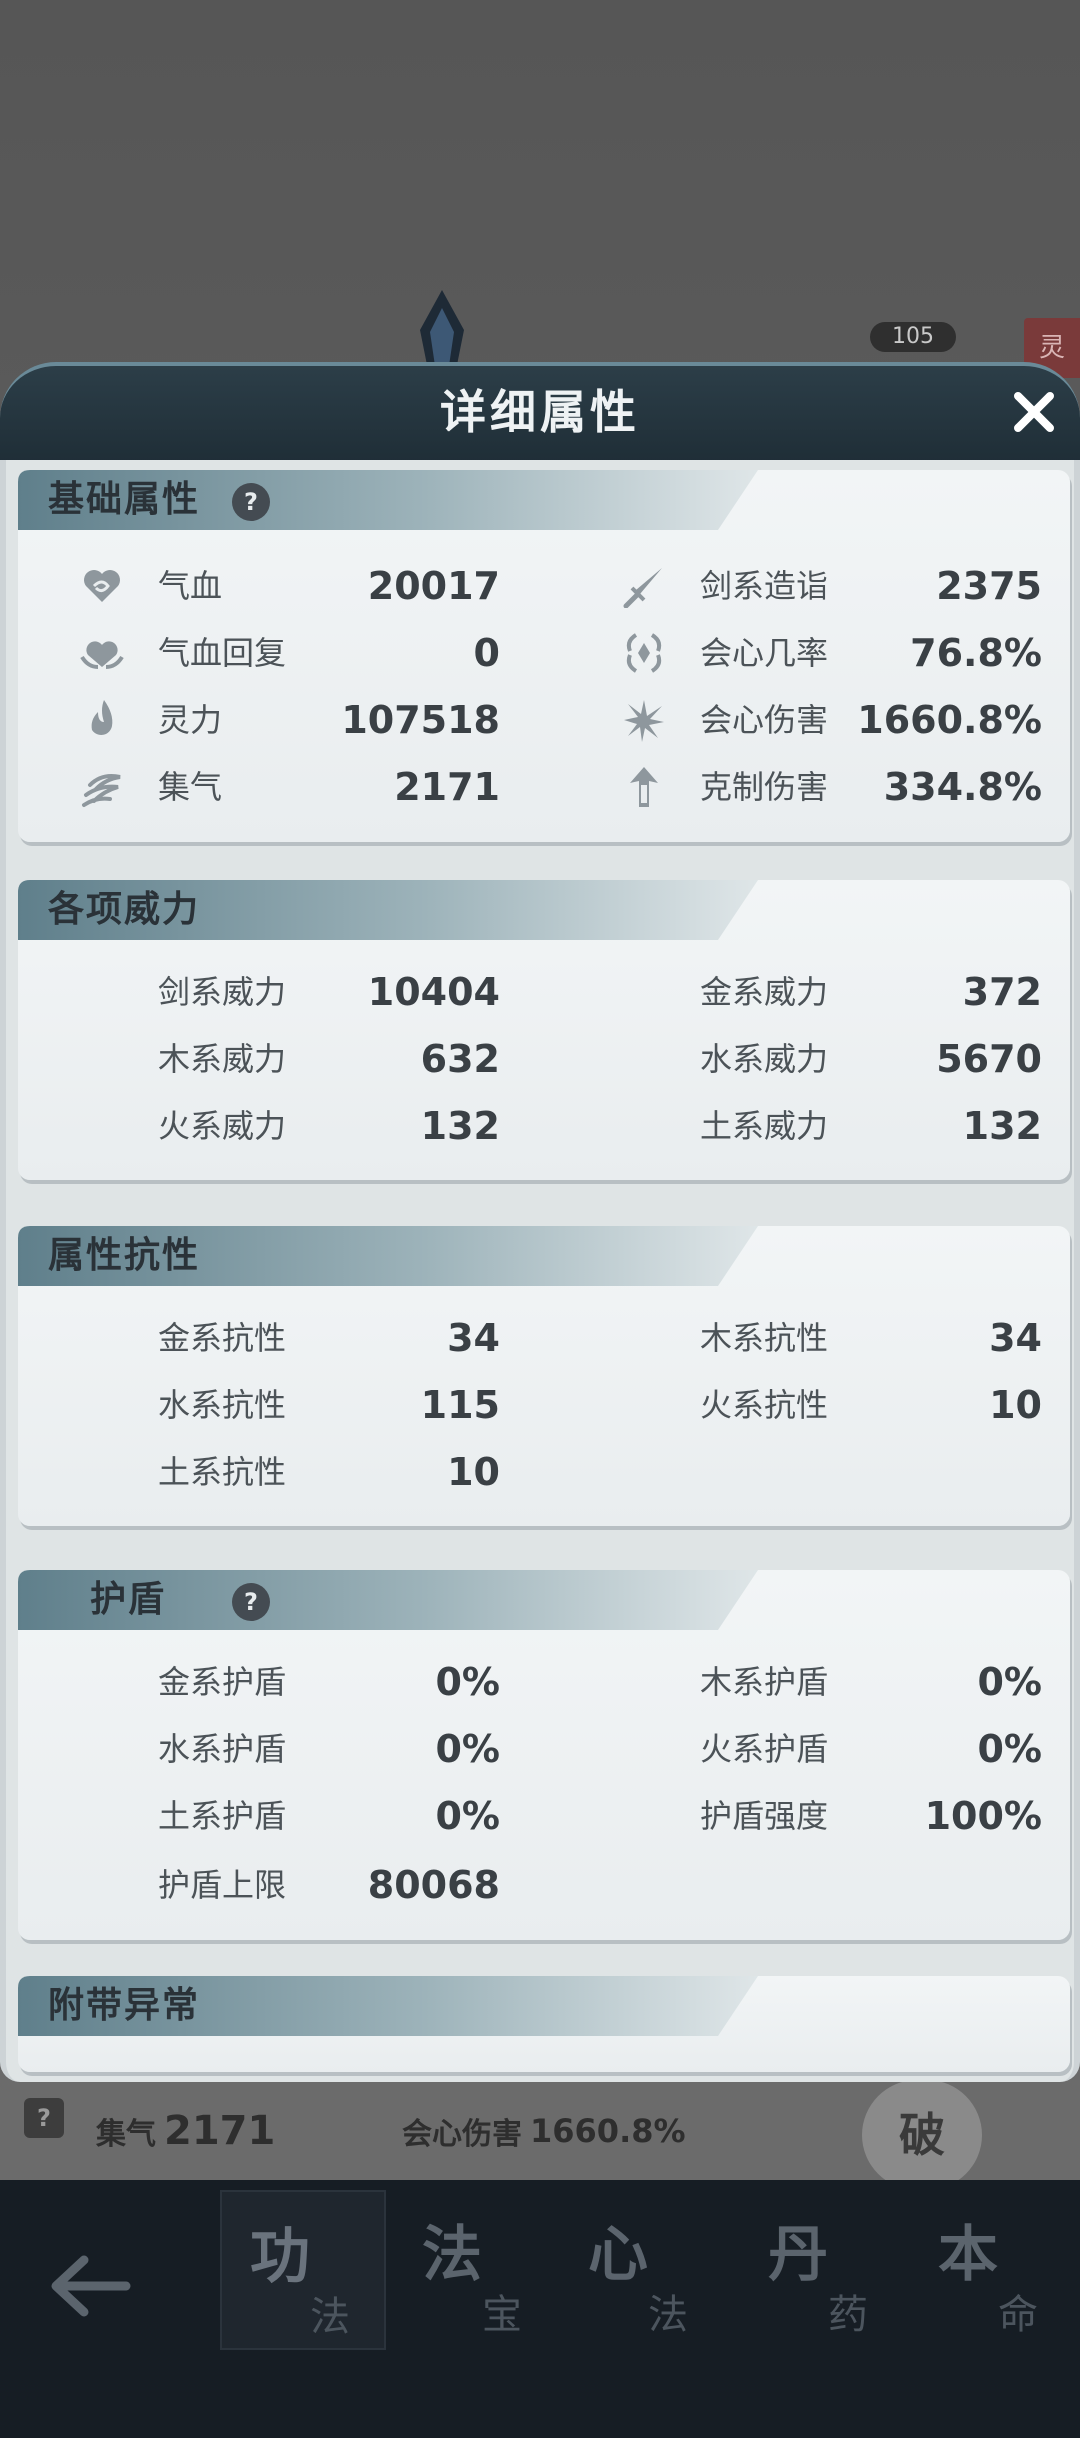 Image resolution: width=1080 pixels, height=2438 pixels. What do you see at coordinates (462, 2134) in the screenshot?
I see `background-stat-label: 会心伤害` at bounding box center [462, 2134].